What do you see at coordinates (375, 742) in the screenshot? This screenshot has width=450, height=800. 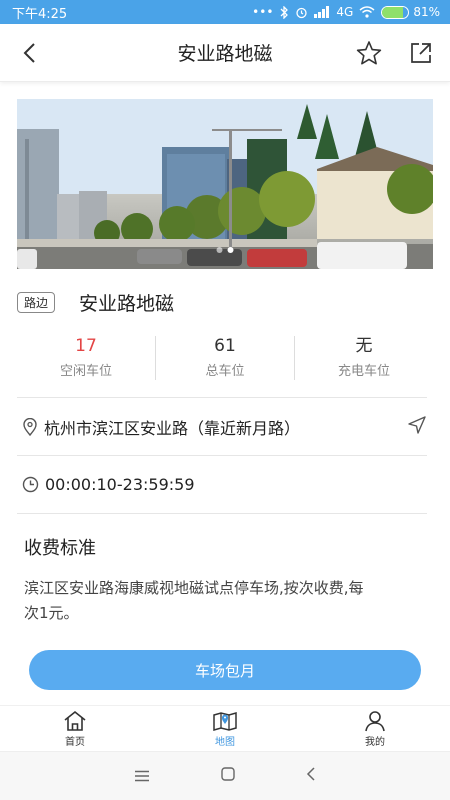 I see `tab-mine-label: 我的` at bounding box center [375, 742].